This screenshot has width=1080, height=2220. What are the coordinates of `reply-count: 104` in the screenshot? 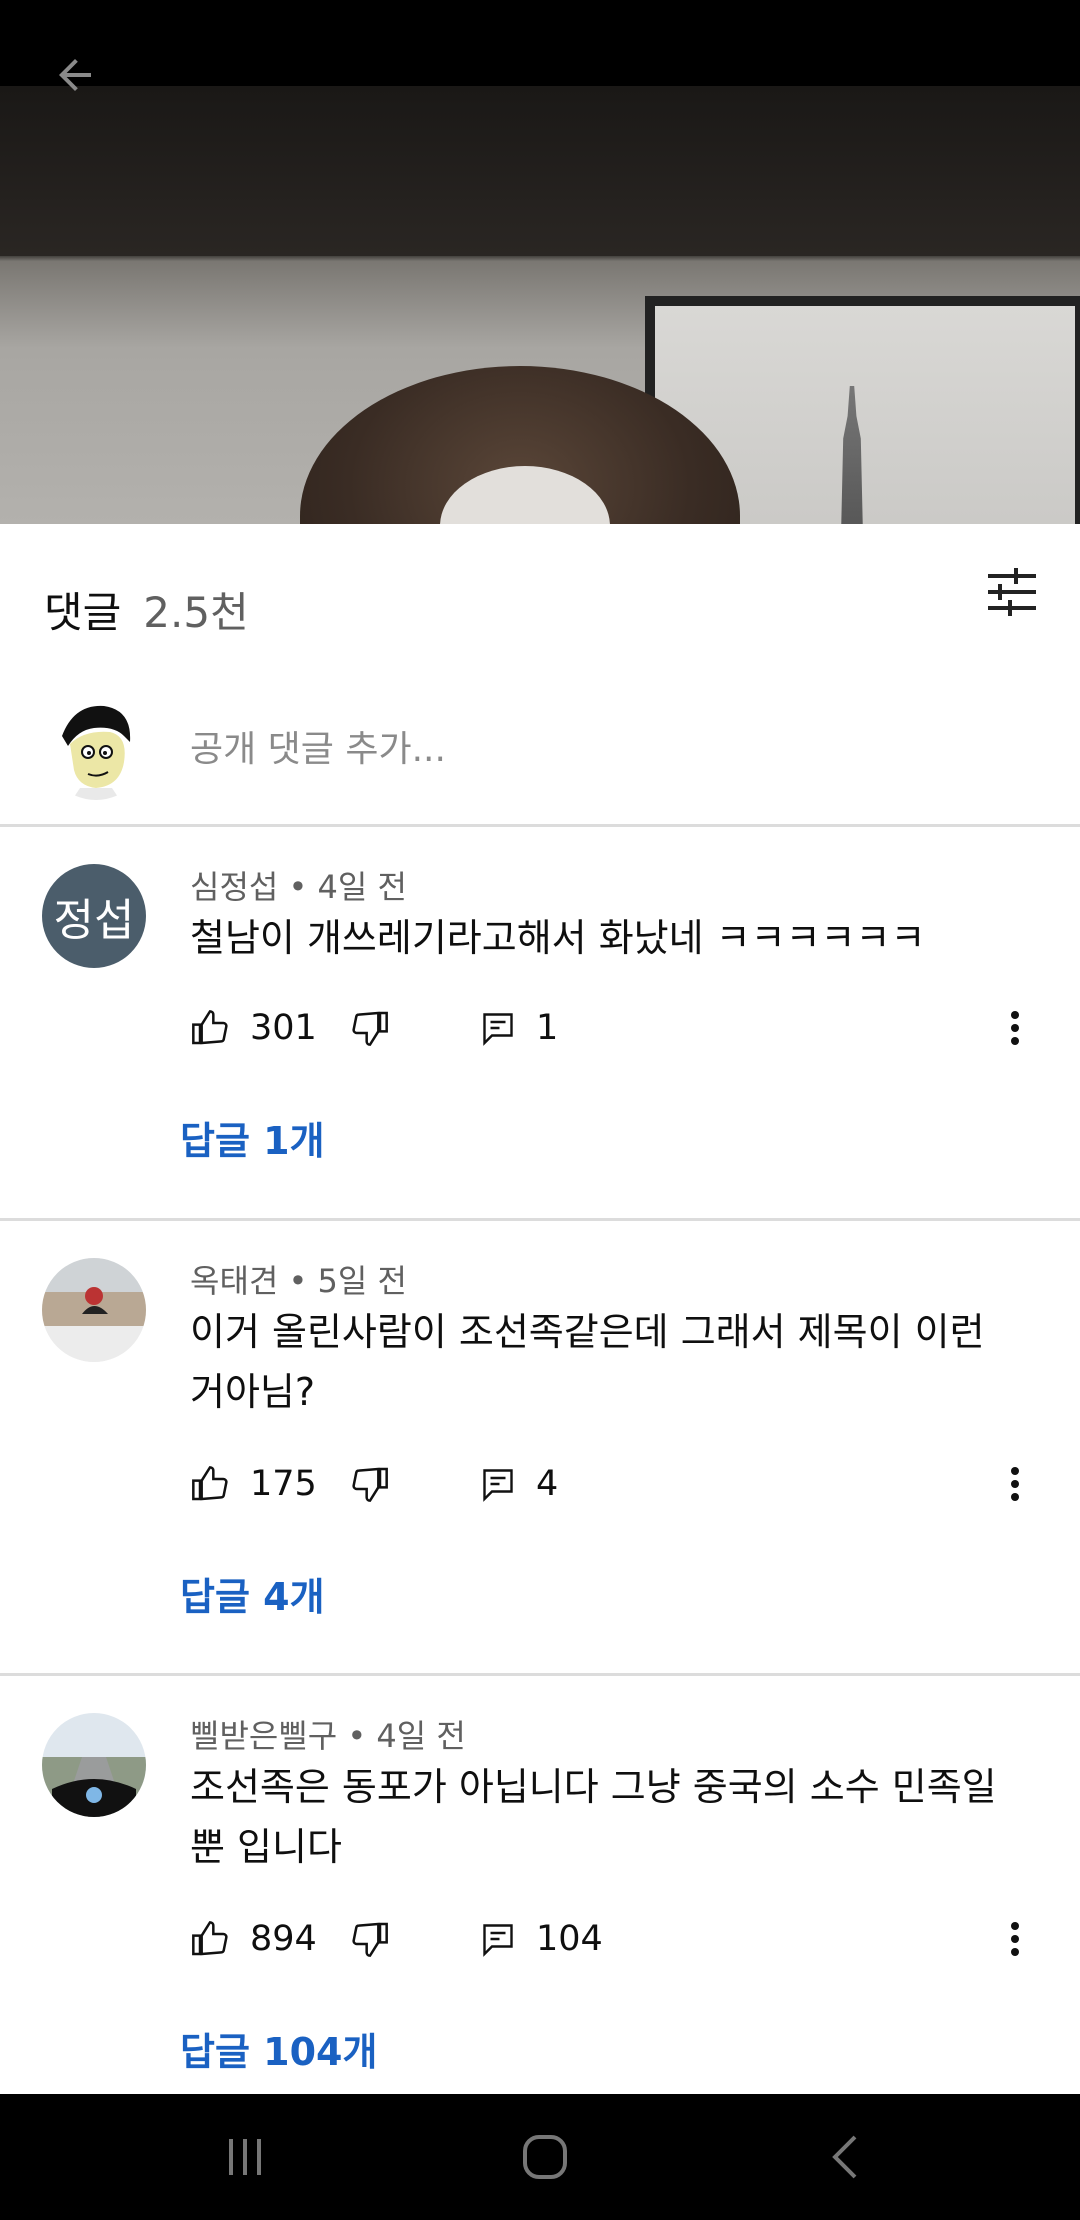 It's located at (569, 1939).